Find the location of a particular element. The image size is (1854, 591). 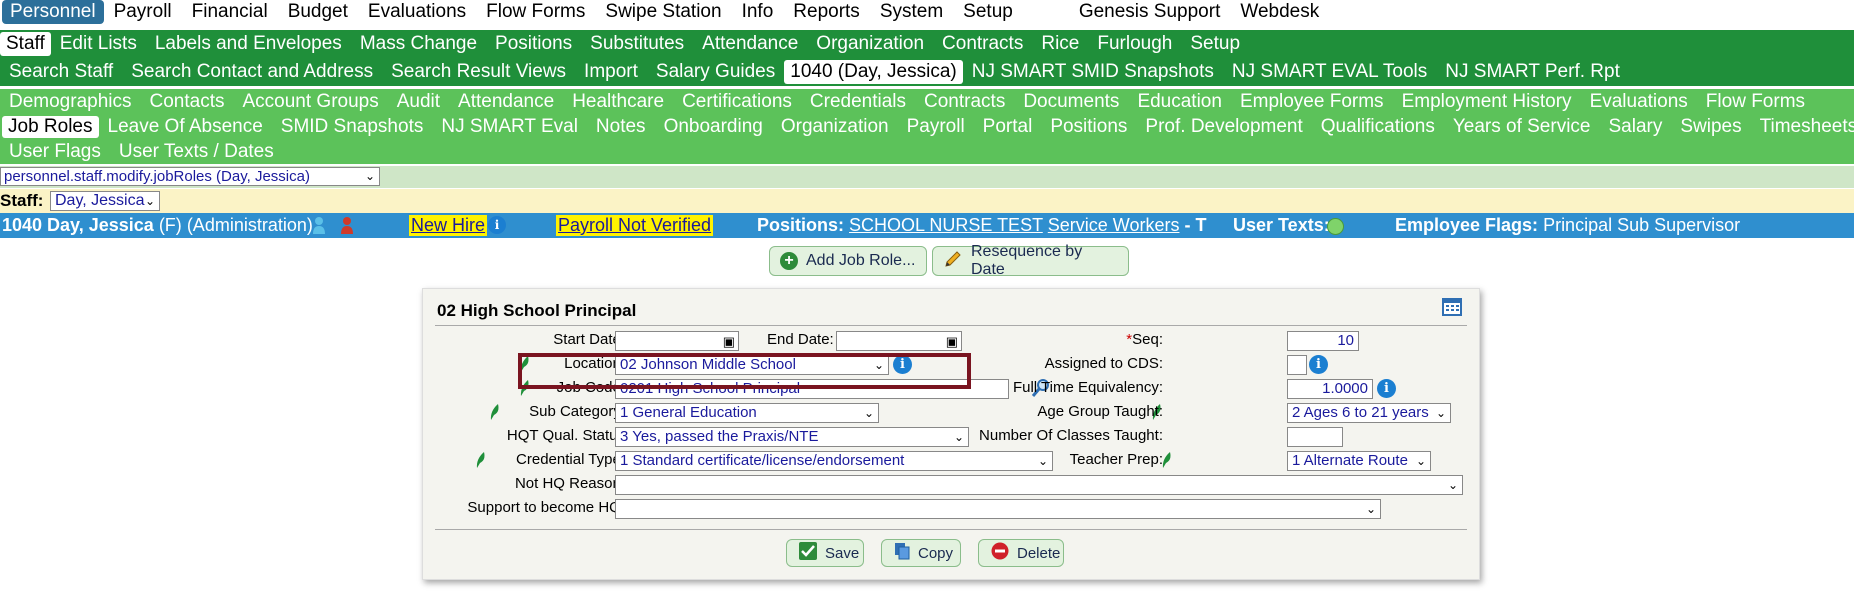

cds-label: Assigned to CDS: is located at coordinates (1103, 363).